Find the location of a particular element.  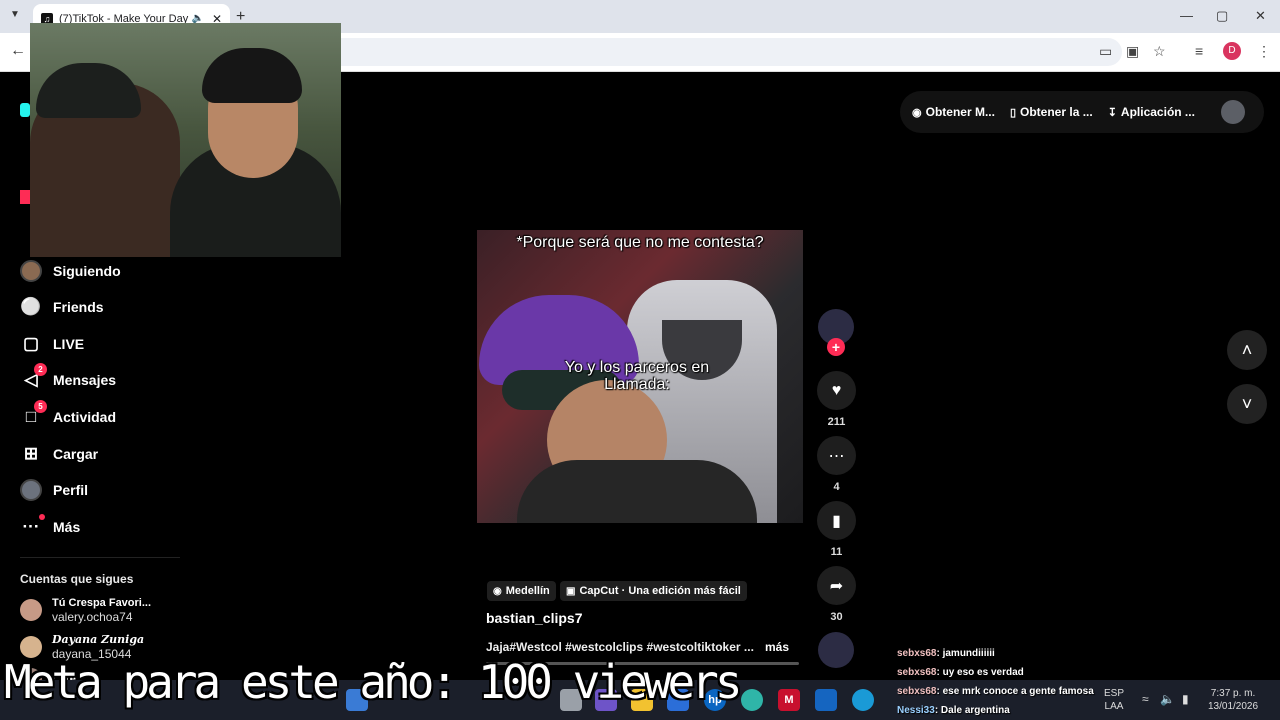

sidebar-item-perfil: Perfil is located at coordinates (54, 490).